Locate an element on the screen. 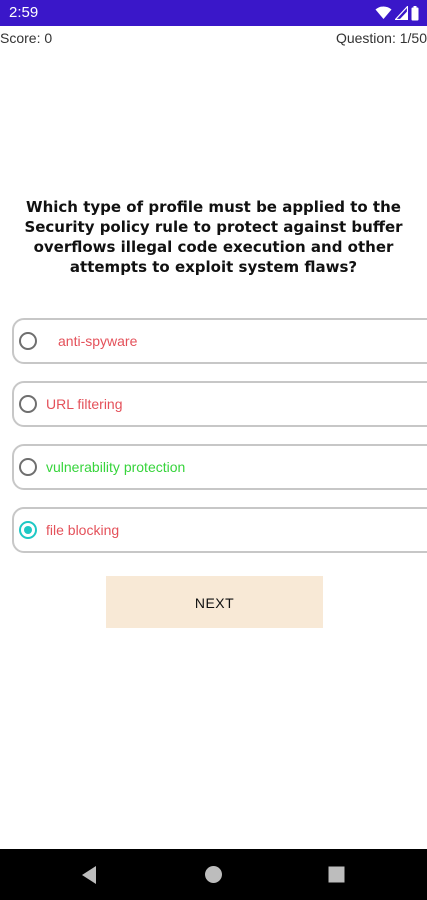  option-label: anti-spyware is located at coordinates (98, 341).